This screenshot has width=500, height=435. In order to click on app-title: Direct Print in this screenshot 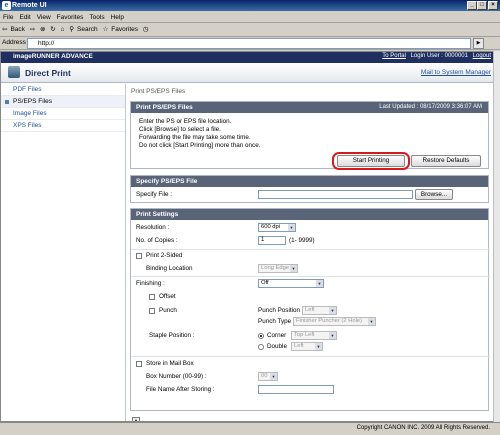, I will do `click(48, 73)`.